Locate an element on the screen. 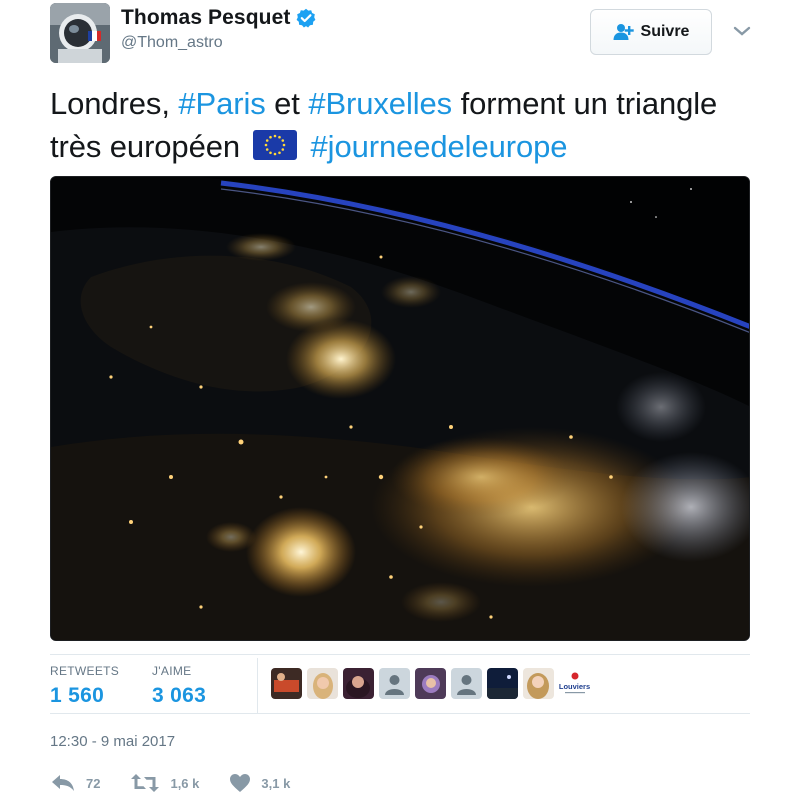 This screenshot has width=800, height=800. like-button: 3,1 k is located at coordinates (259, 783).